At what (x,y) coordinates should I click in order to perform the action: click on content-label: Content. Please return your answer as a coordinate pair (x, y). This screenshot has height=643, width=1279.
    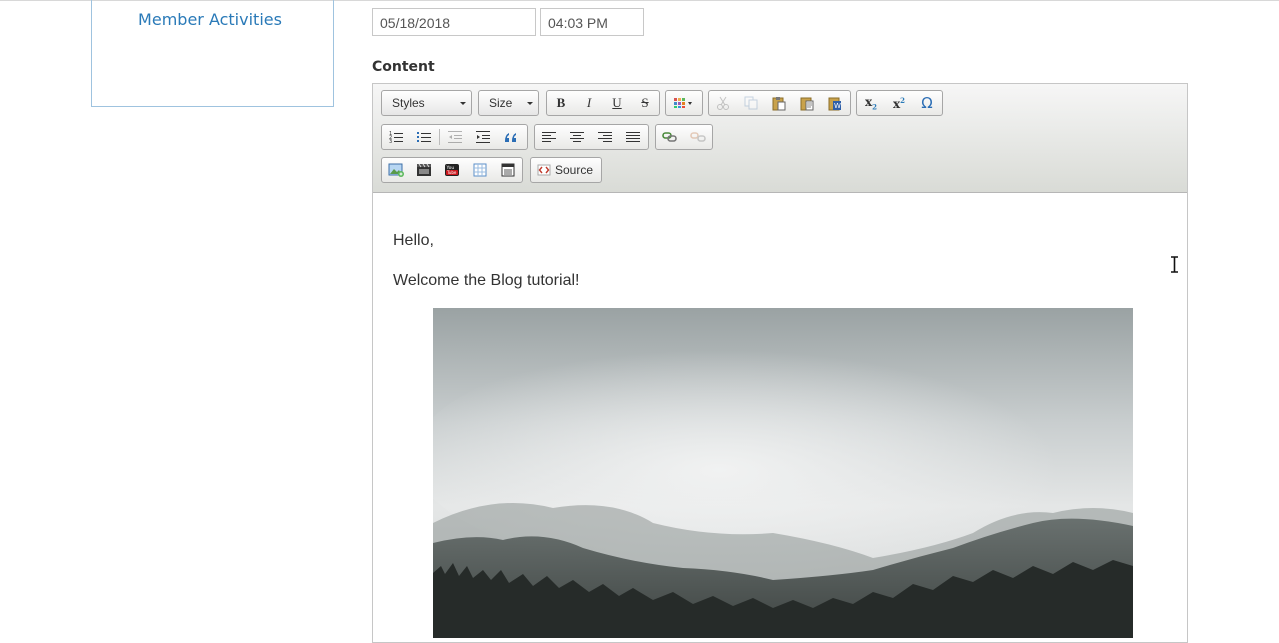
    Looking at the image, I should click on (403, 67).